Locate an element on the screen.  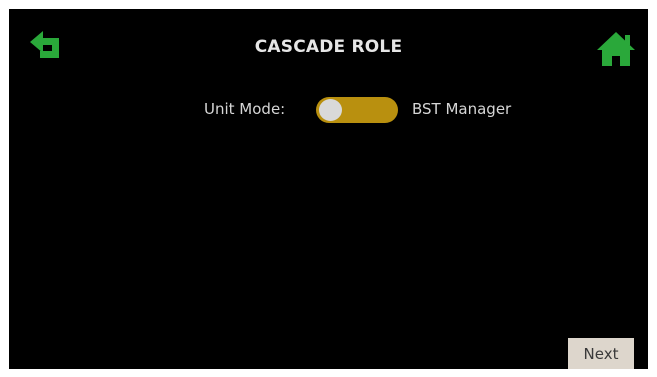
unit-mode-row: Unit Mode: BST Manager is located at coordinates (328, 110).